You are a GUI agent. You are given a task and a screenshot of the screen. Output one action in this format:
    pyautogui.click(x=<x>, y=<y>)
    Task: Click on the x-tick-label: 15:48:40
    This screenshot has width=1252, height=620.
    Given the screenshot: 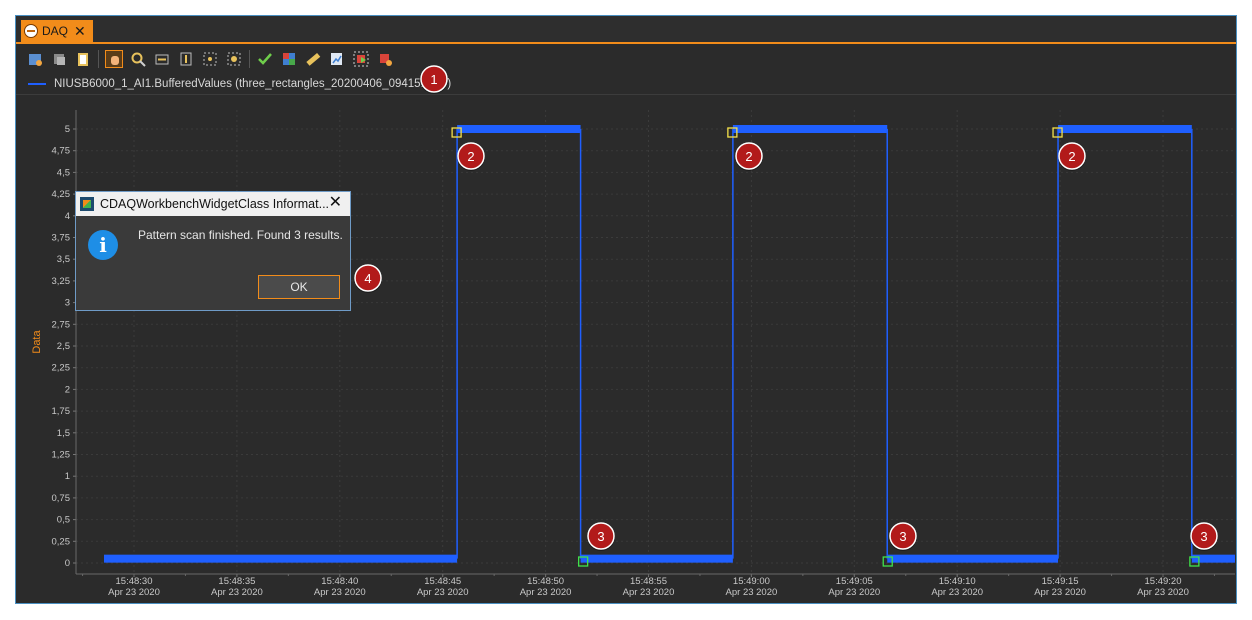 What is the action you would take?
    pyautogui.click(x=339, y=581)
    